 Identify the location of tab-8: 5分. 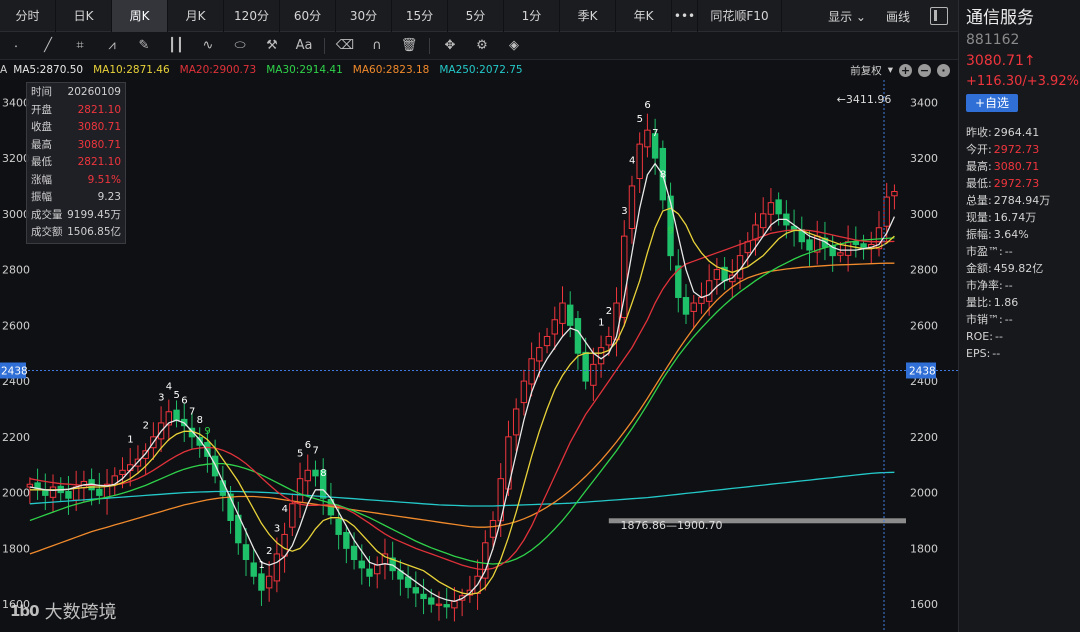
(476, 16).